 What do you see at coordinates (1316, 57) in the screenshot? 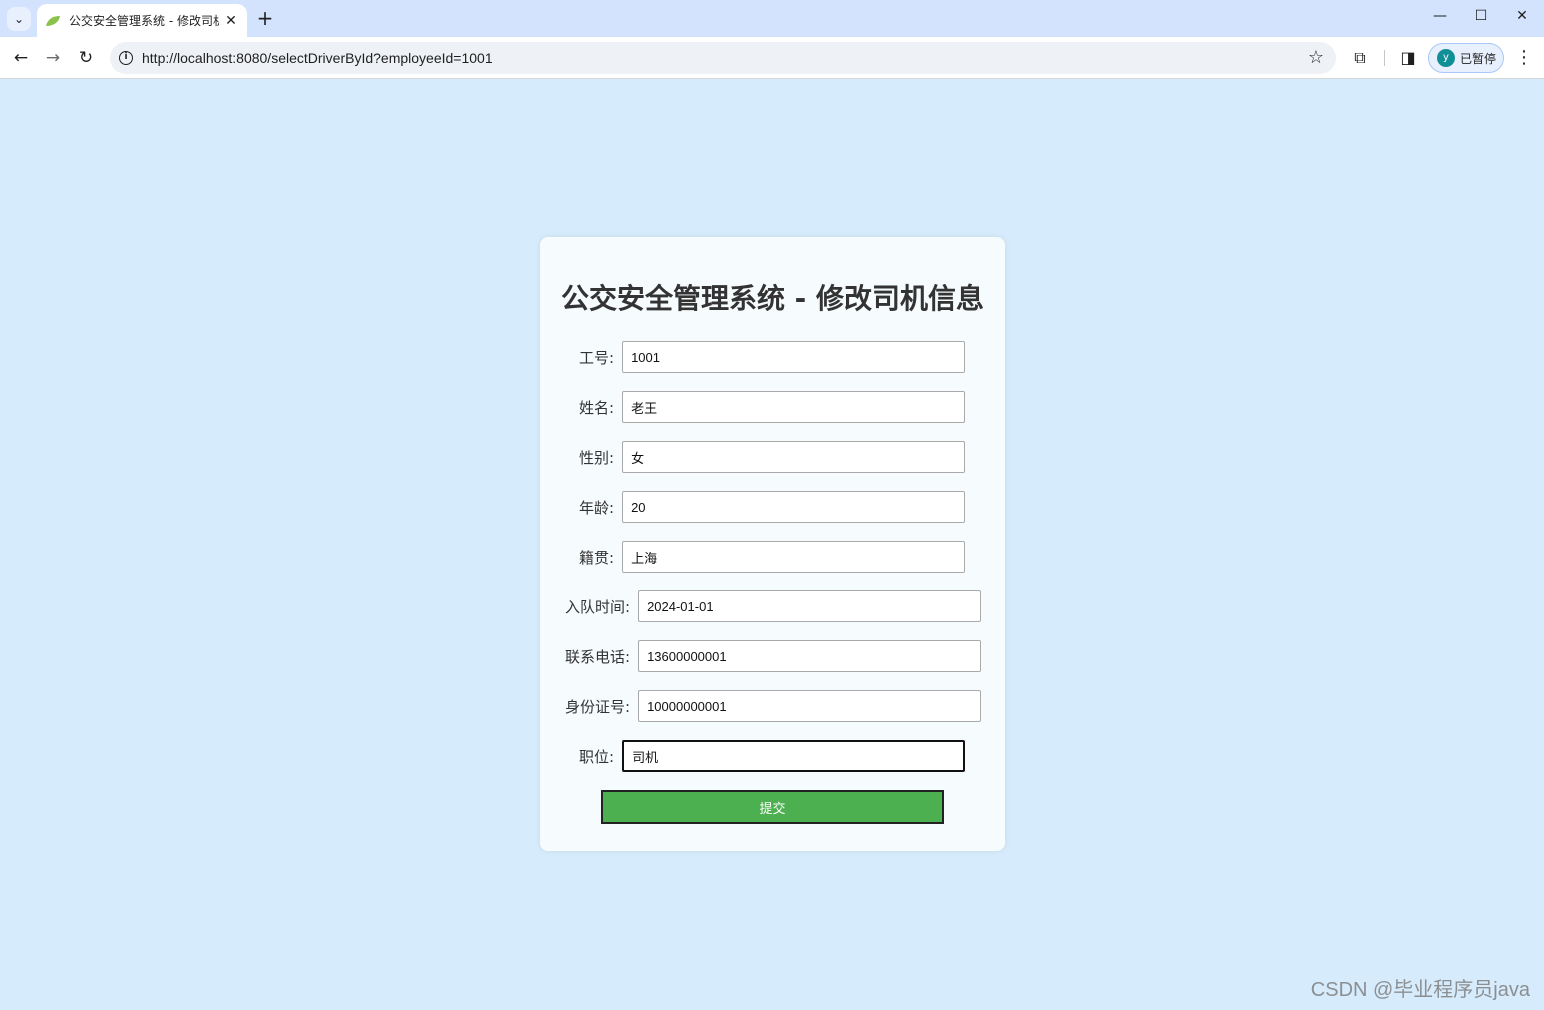
I see `star-icon: ☆` at bounding box center [1316, 57].